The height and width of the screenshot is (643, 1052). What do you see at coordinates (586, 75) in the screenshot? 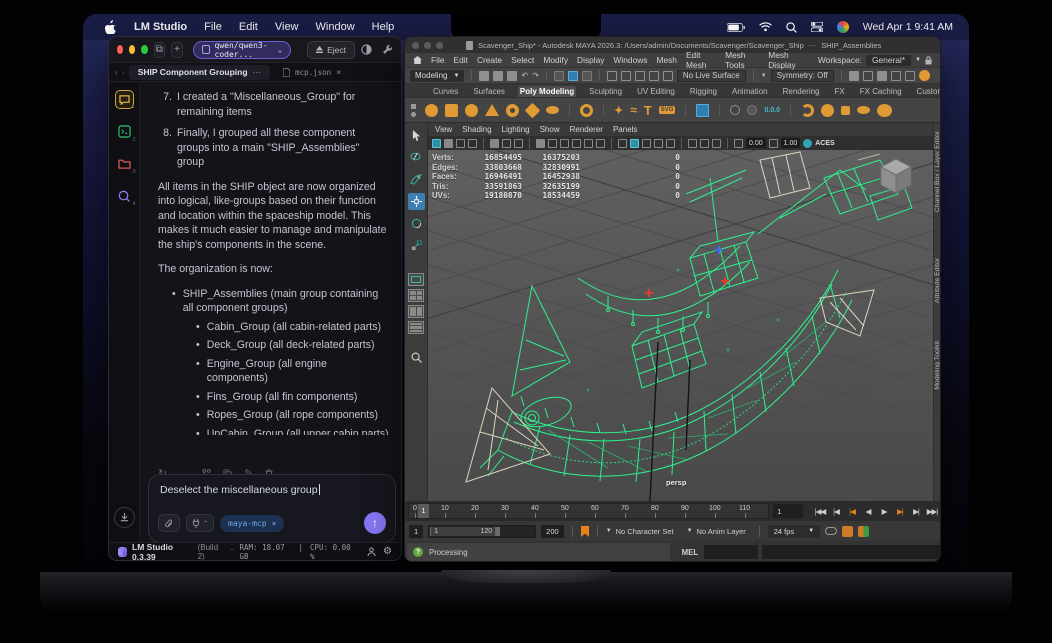
I see `snap-scale-icon` at bounding box center [586, 75].